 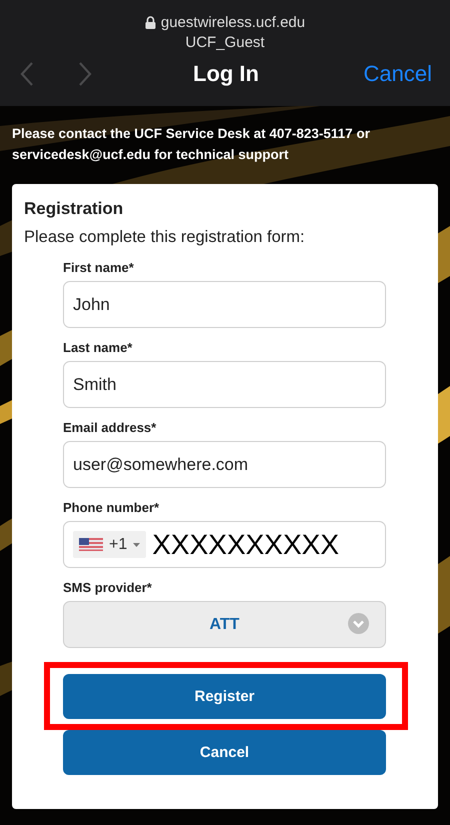 What do you see at coordinates (224, 624) in the screenshot?
I see `provider-select: ATT` at bounding box center [224, 624].